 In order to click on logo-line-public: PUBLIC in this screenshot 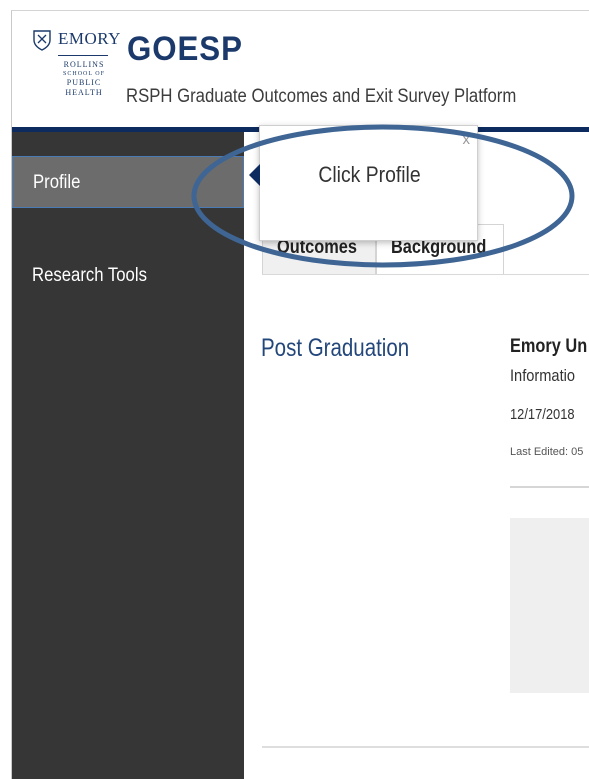, I will do `click(84, 82)`.